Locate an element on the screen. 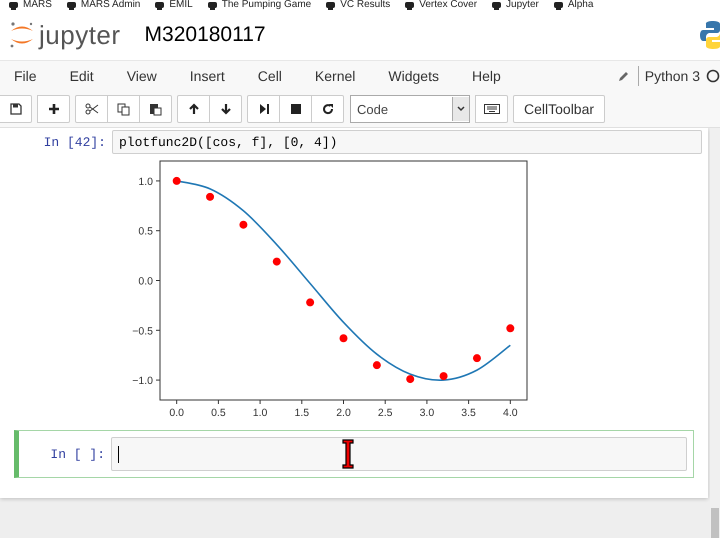 This screenshot has height=538, width=720. cut-button is located at coordinates (91, 109).